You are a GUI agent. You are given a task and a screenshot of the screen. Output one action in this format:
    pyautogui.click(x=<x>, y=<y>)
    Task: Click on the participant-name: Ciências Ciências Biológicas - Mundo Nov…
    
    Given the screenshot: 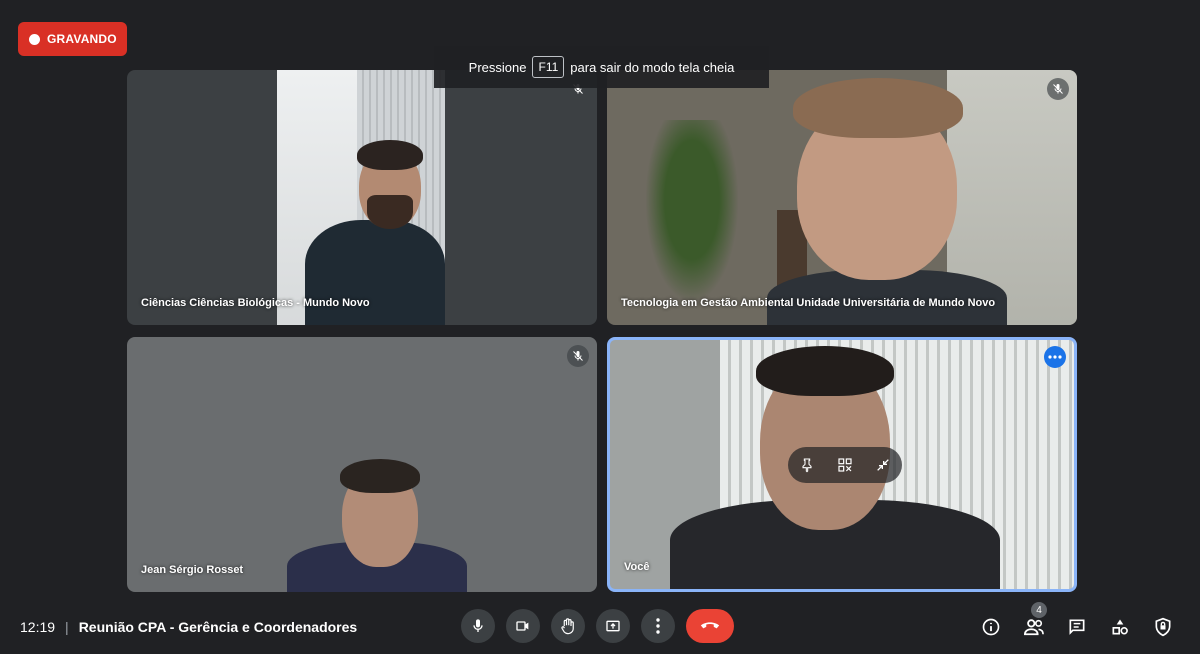 What is the action you would take?
    pyautogui.click(x=255, y=303)
    